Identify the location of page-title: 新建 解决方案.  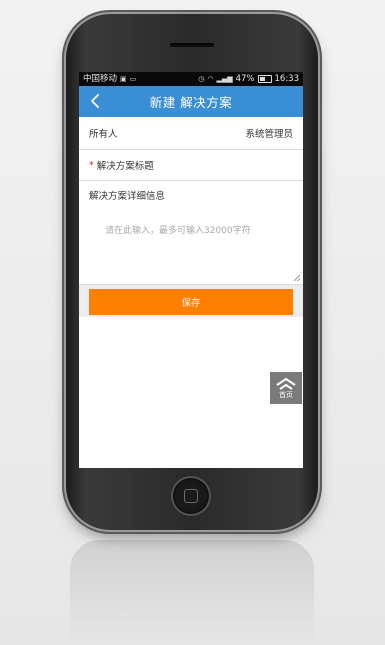
(191, 102).